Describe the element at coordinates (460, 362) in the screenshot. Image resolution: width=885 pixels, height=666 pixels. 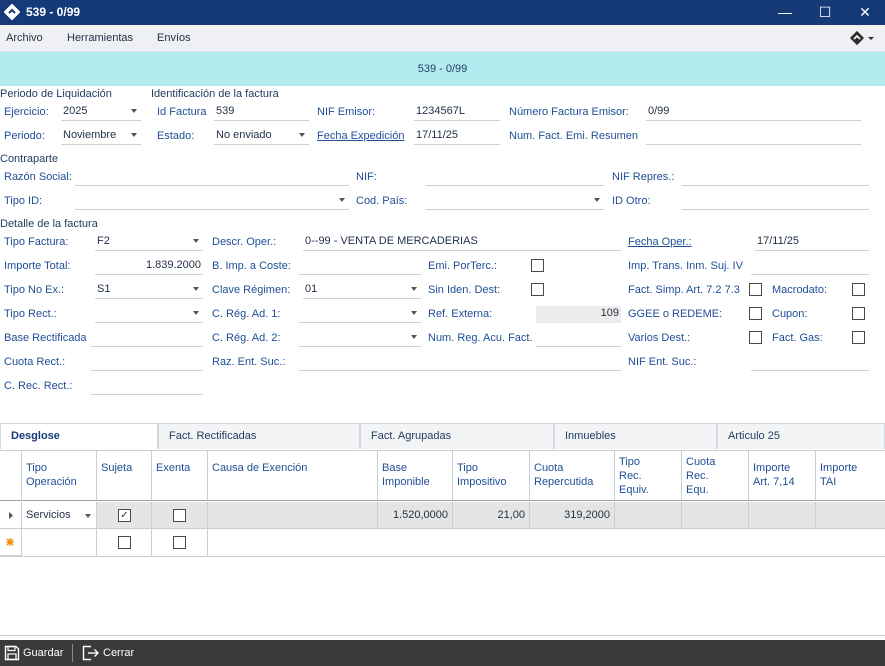
I see `raz-ent-suc-field` at that location.